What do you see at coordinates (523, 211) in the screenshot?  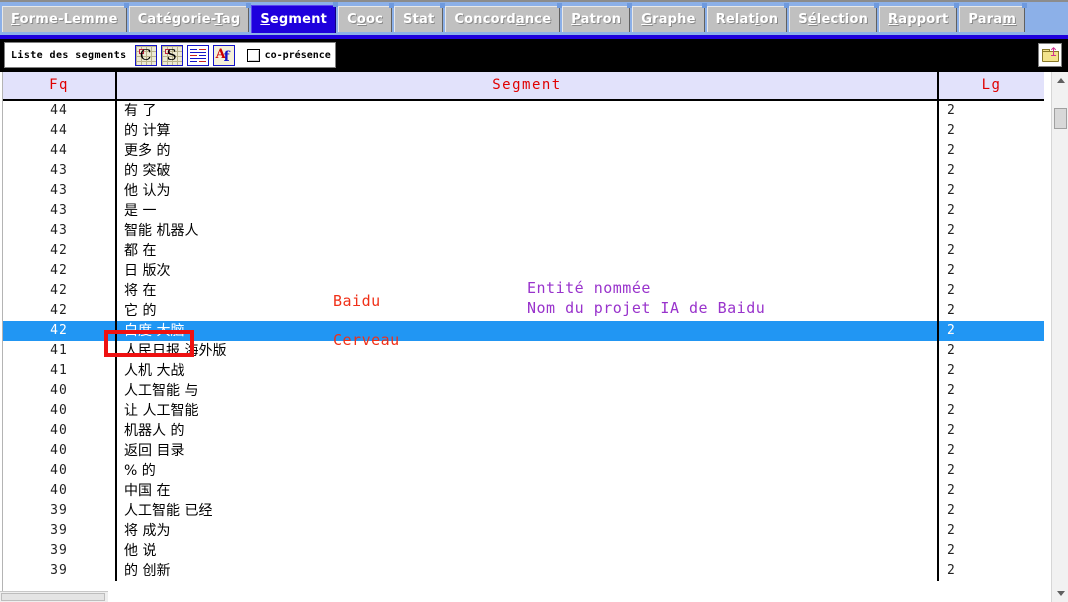 I see `table-row: 43 是 一 2` at bounding box center [523, 211].